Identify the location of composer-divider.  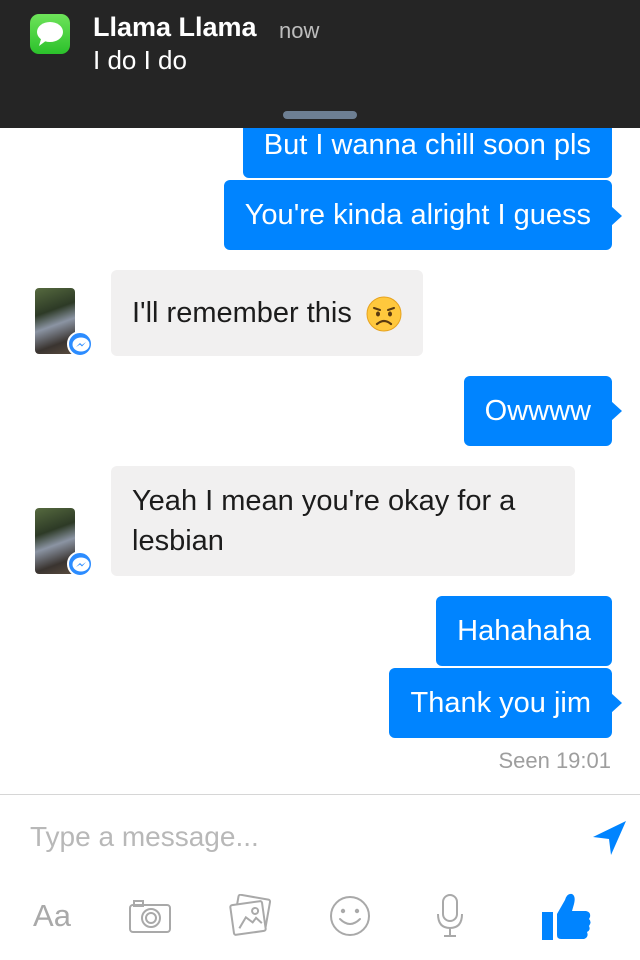
(320, 794).